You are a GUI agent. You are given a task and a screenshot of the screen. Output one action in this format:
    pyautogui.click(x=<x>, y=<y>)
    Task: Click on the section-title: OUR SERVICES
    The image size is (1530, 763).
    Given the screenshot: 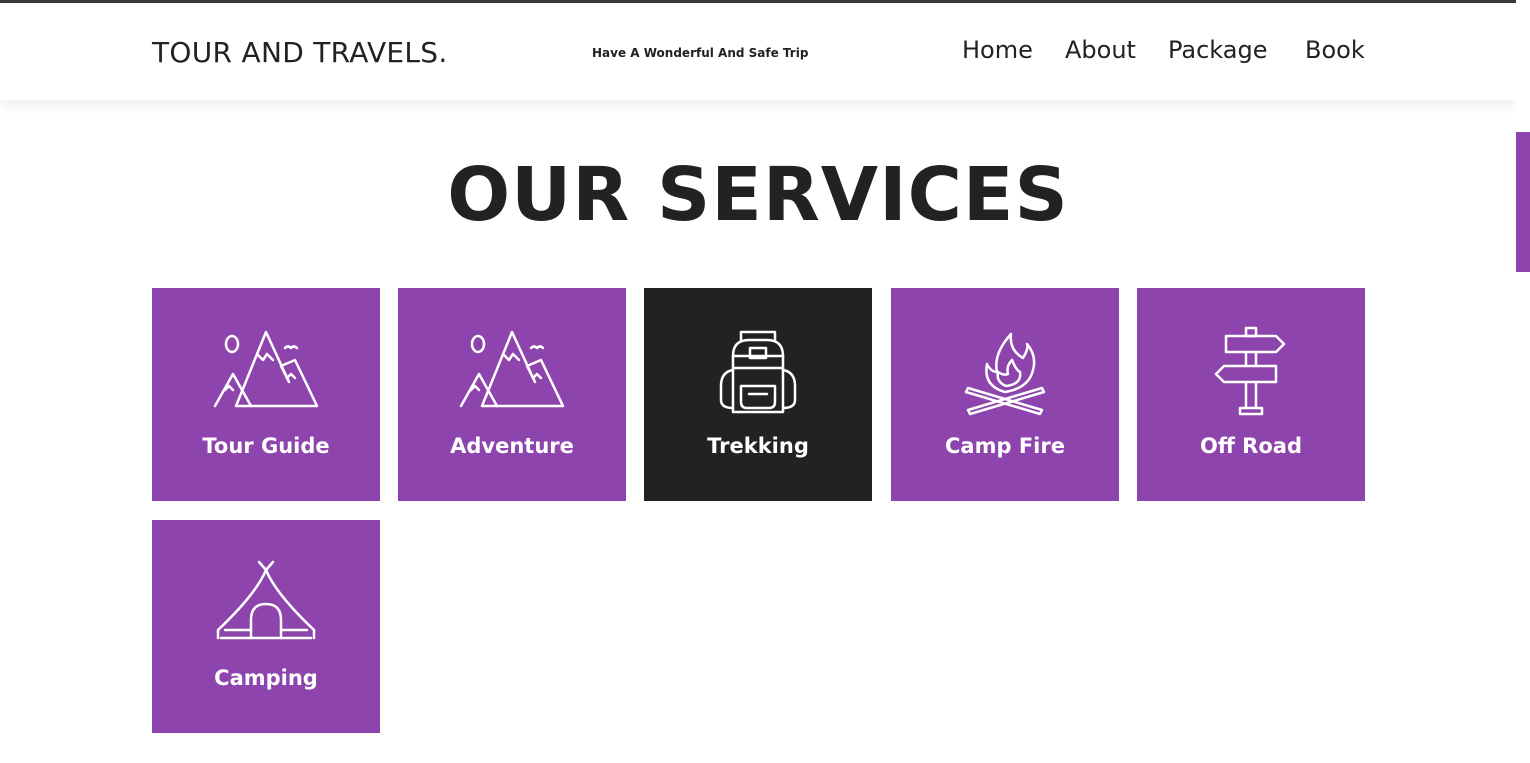 What is the action you would take?
    pyautogui.click(x=758, y=195)
    